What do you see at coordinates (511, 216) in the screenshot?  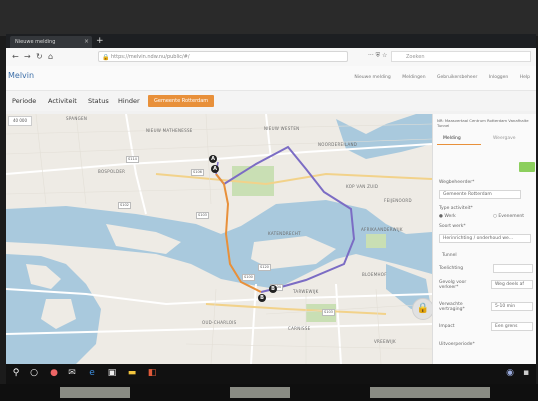 I see `type-option-evenement-text: Evenement` at bounding box center [511, 216].